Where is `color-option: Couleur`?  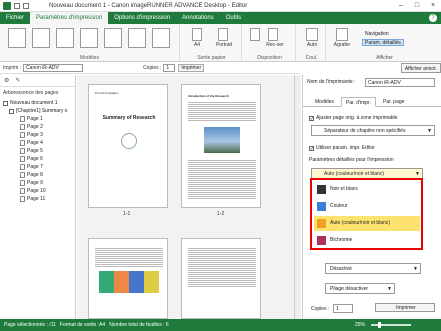
color-option: Couleur is located at coordinates (367, 206).